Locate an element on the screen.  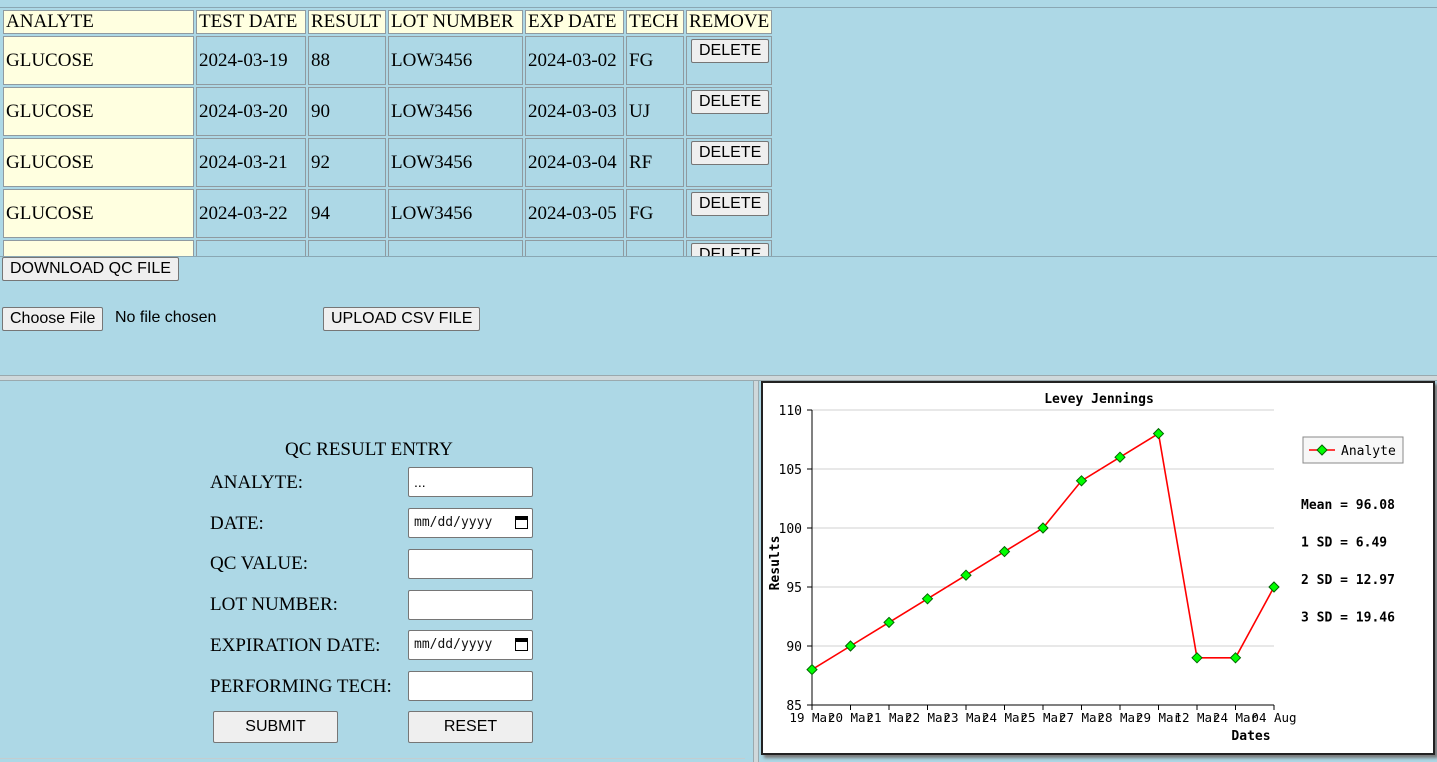
table-cell-tech: UJ is located at coordinates (655, 111).